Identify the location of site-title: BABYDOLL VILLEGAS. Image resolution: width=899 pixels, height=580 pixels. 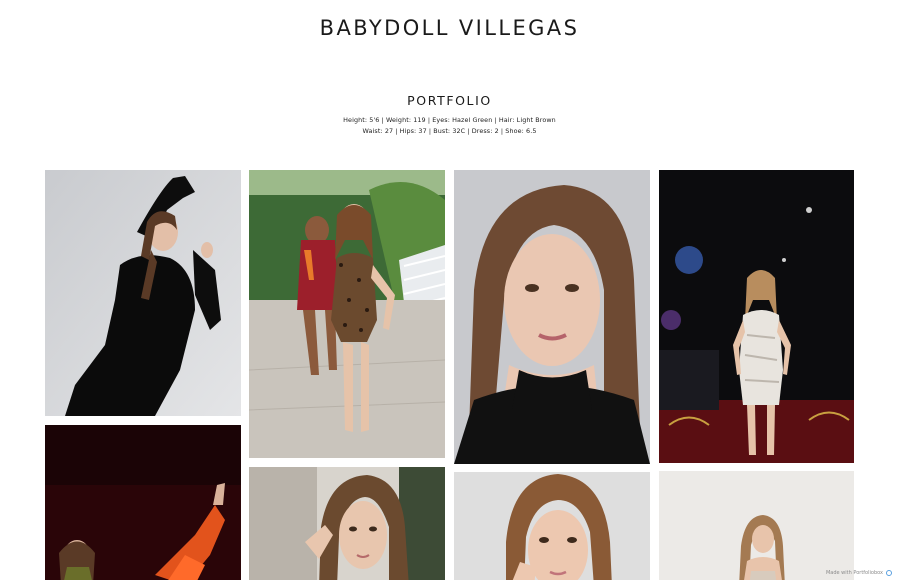
(449, 28).